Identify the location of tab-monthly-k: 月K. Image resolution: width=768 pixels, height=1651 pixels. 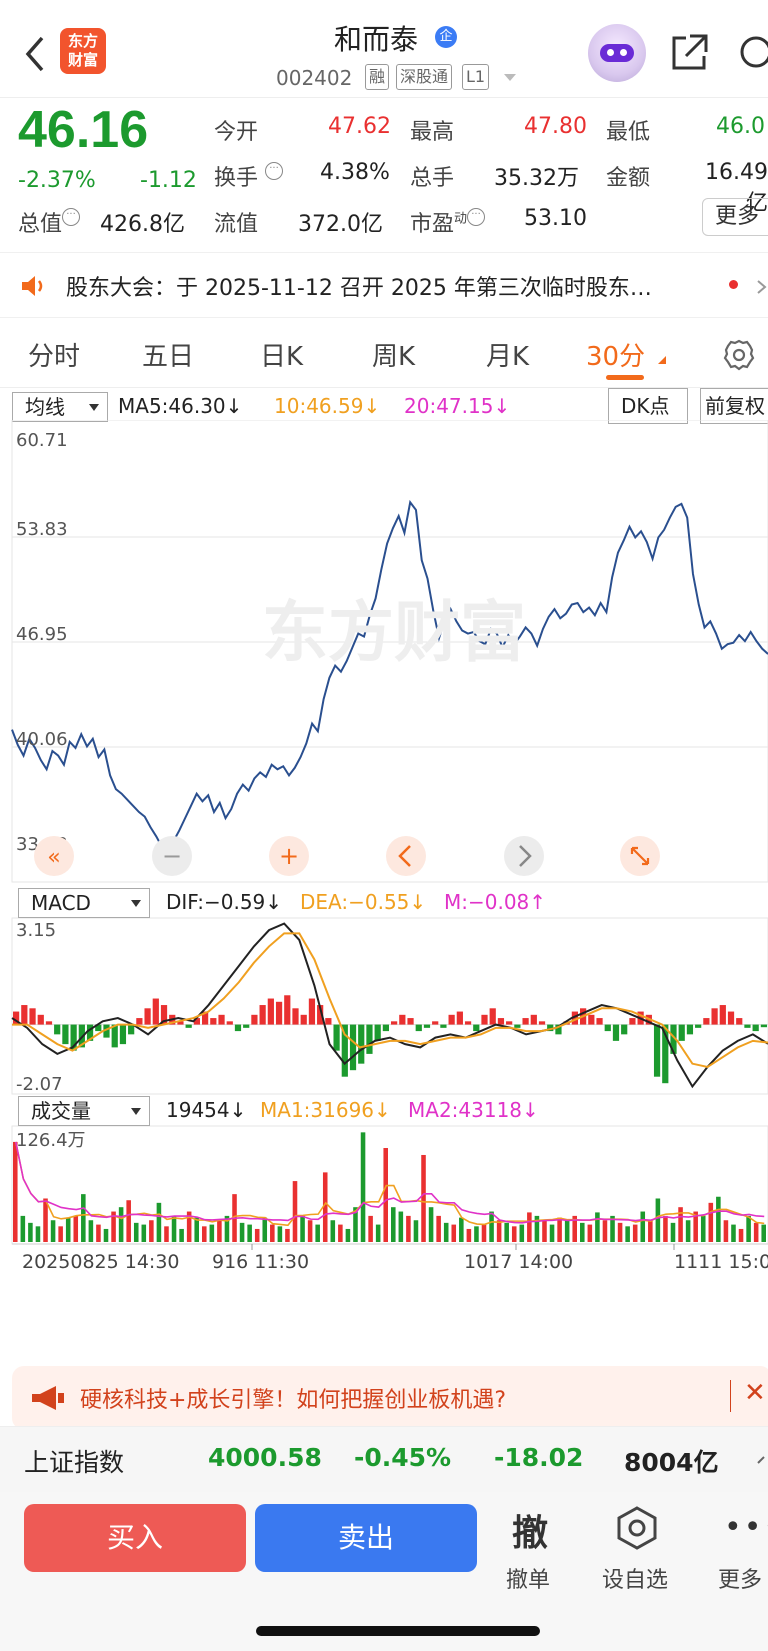
(507, 354).